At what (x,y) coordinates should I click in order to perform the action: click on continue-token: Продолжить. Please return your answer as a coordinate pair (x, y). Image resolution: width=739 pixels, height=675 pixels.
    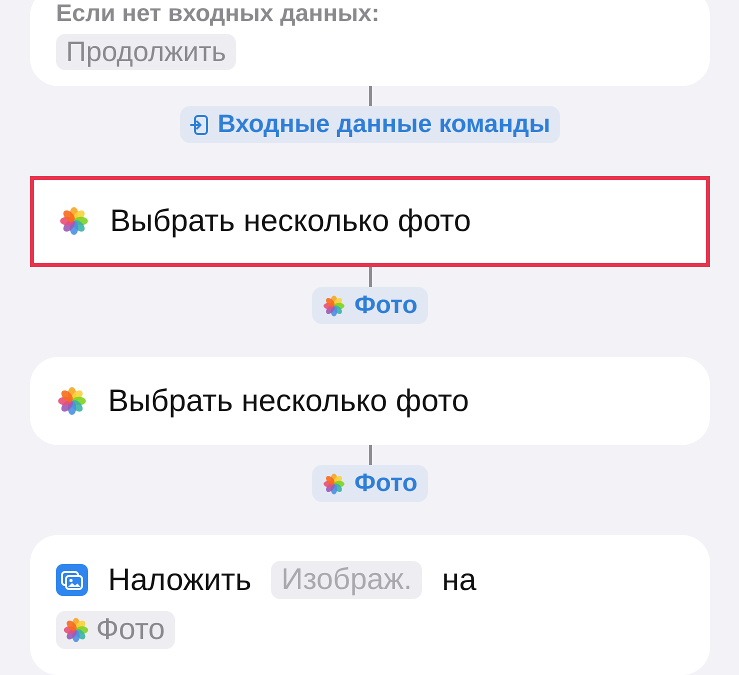
    Looking at the image, I should click on (146, 52).